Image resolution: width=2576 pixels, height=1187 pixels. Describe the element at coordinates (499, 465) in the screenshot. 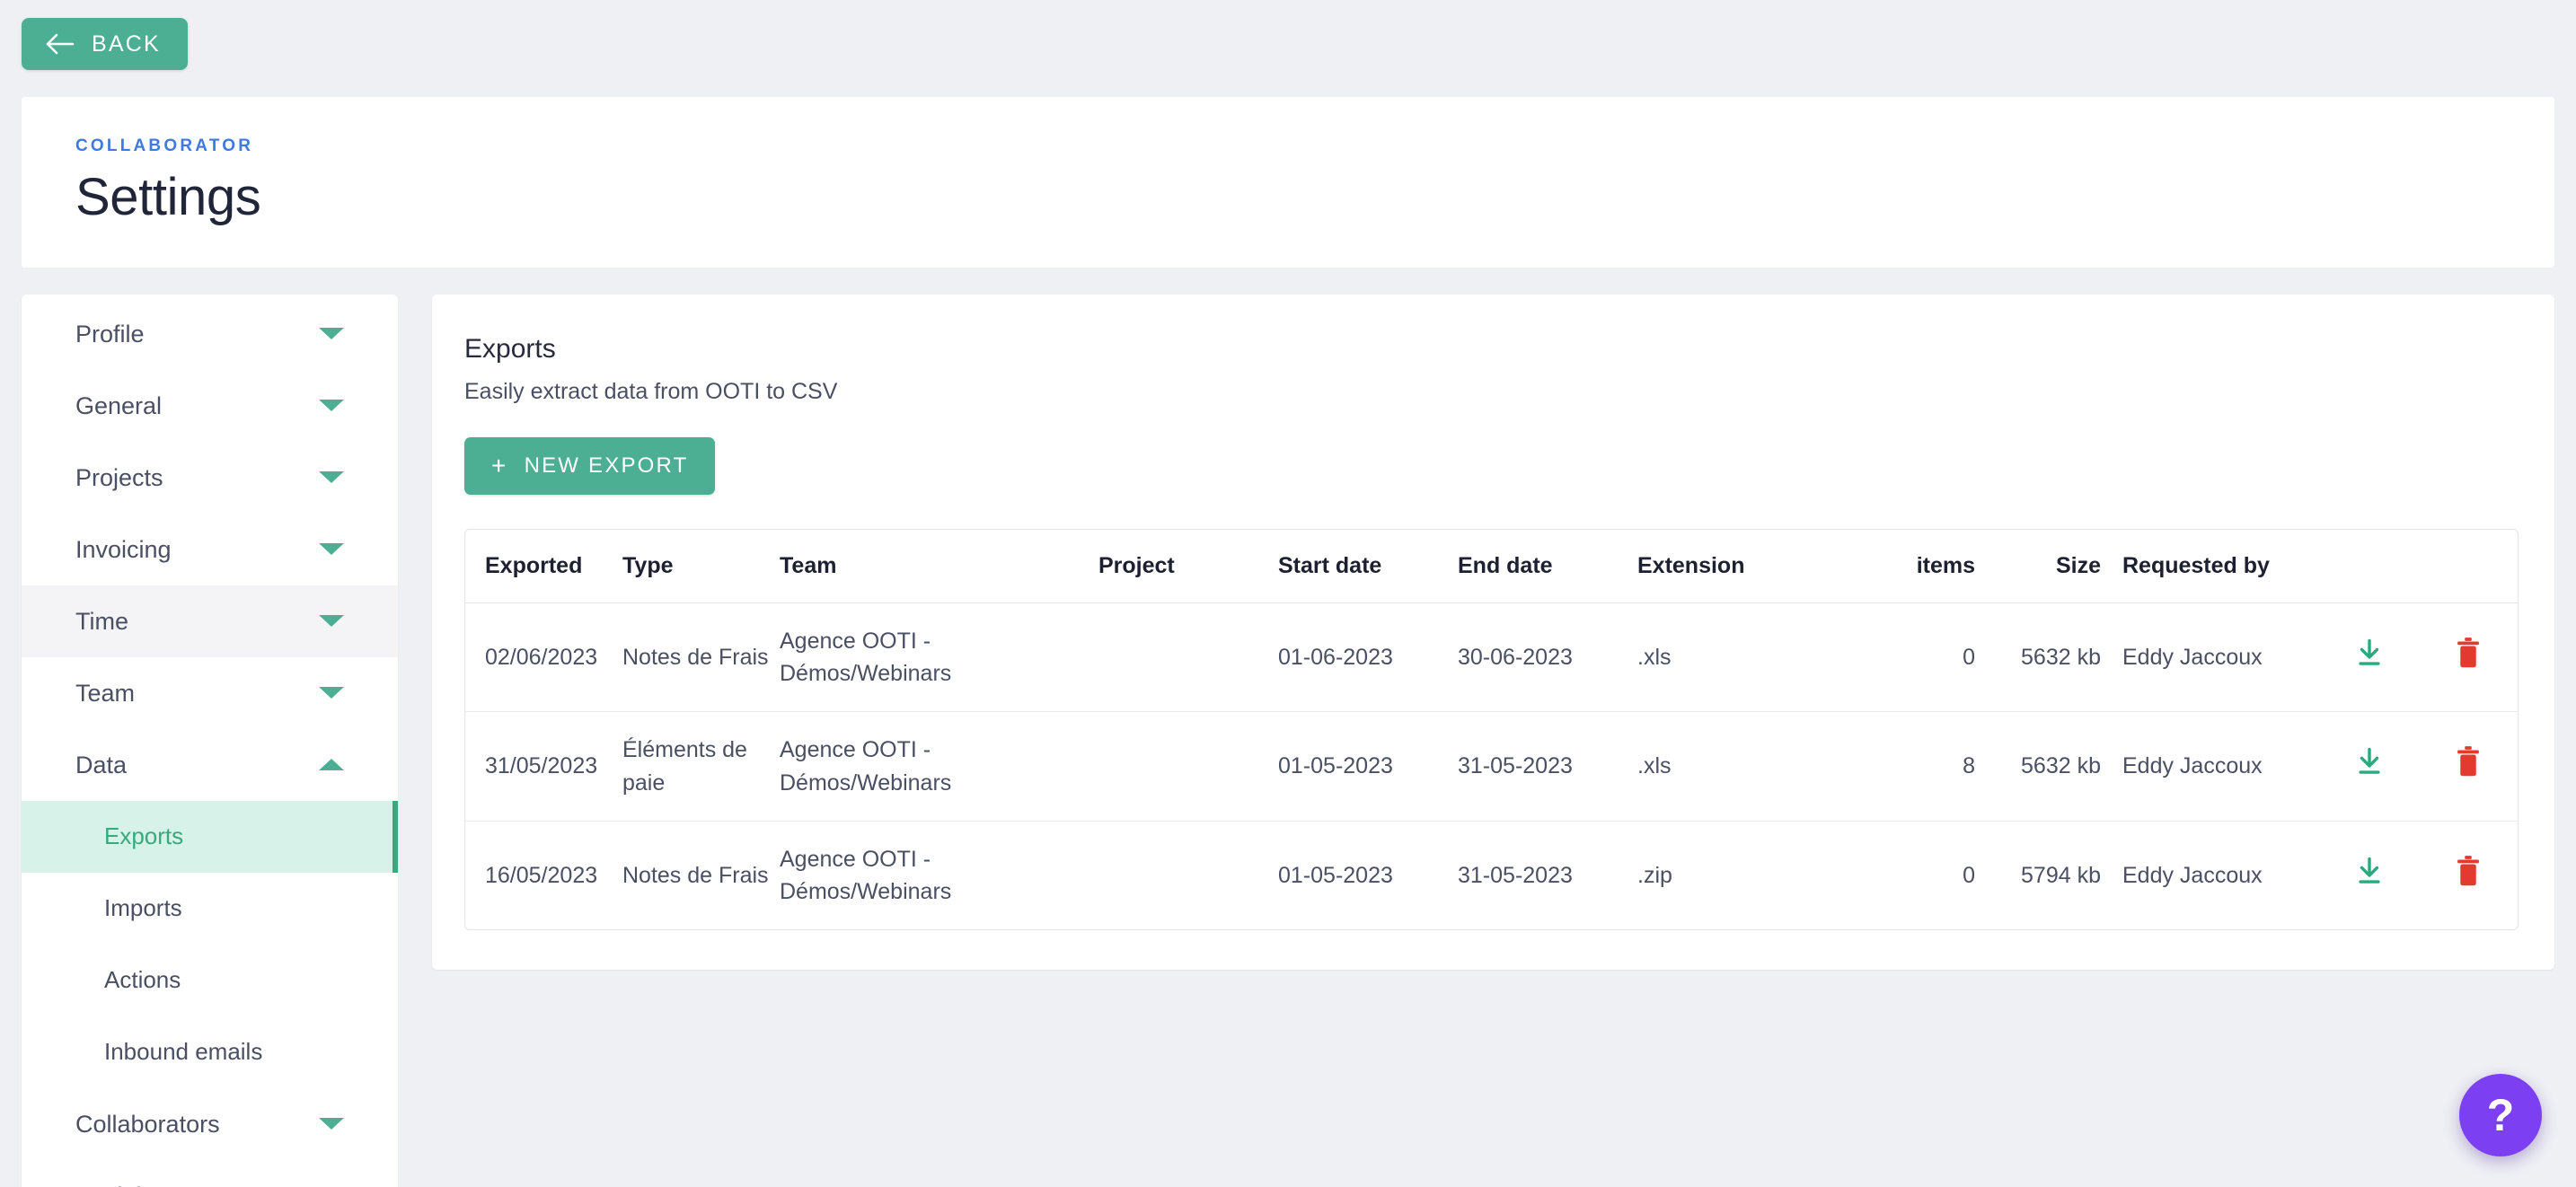

I see `plus-icon: +` at that location.